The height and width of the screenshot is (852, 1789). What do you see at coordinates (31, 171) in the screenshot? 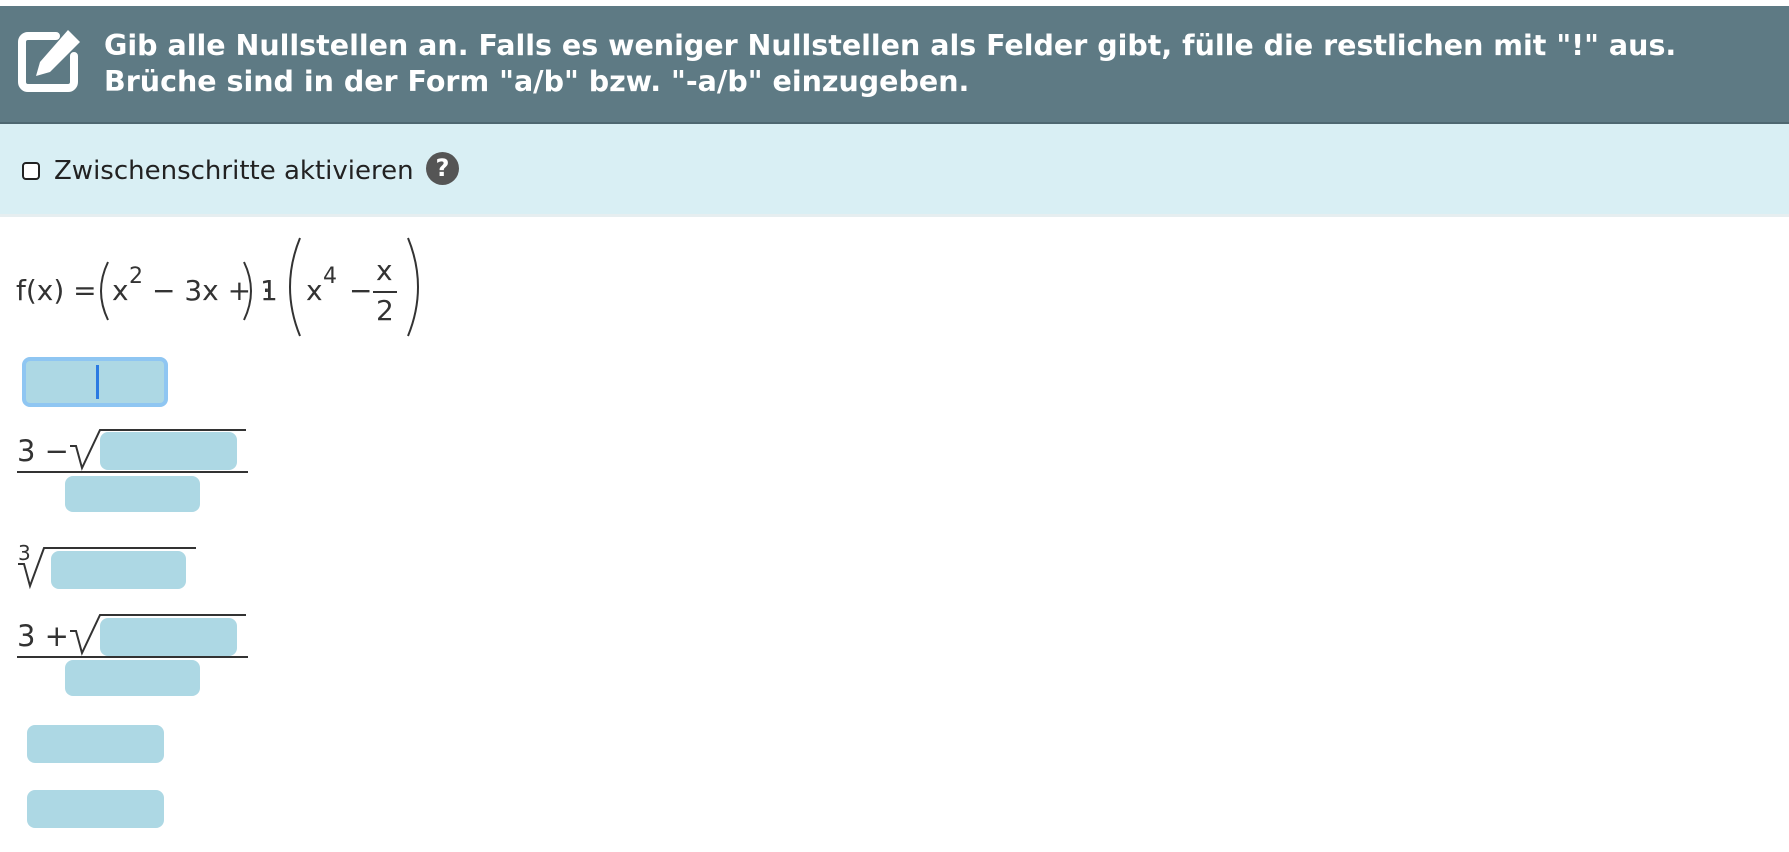
I see `steps-checkbox` at bounding box center [31, 171].